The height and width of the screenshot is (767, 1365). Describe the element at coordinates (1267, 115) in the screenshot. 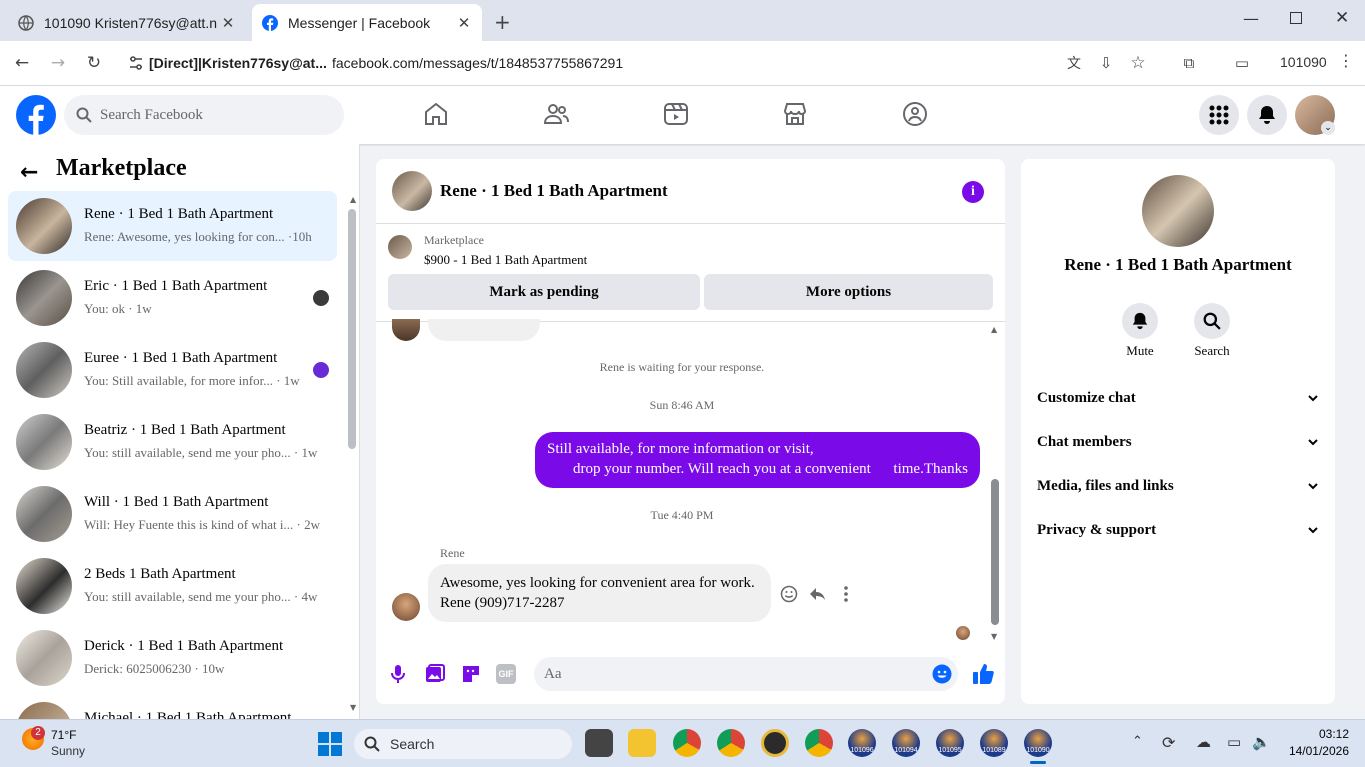

I see `notifications-button` at that location.